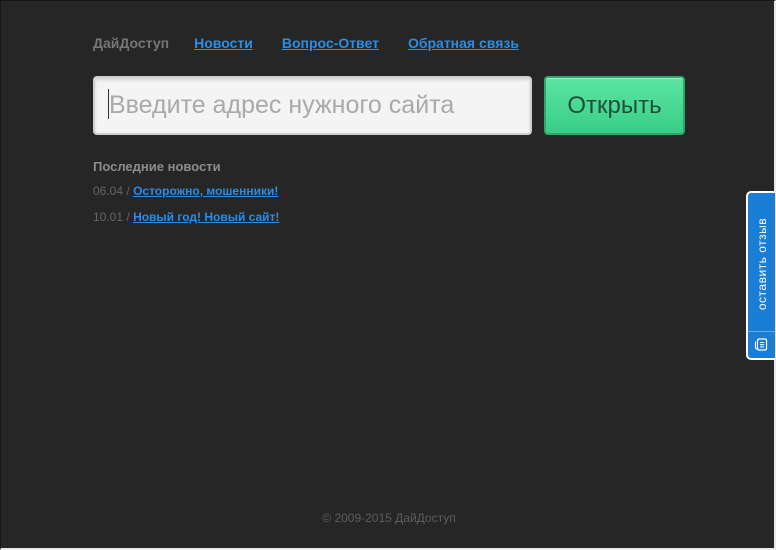 The width and height of the screenshot is (776, 550). What do you see at coordinates (463, 43) in the screenshot?
I see `nav-link-contact: Обратная связь` at bounding box center [463, 43].